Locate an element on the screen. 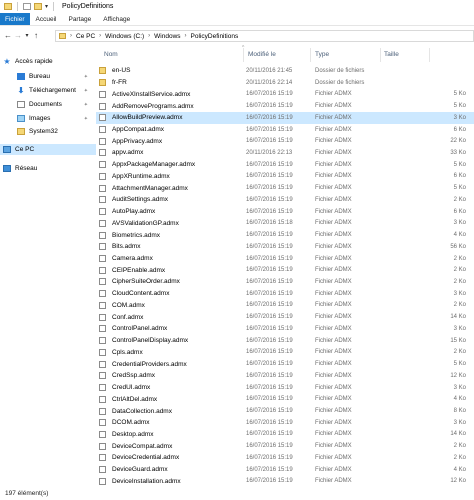  nav-network: Réseau is located at coordinates (48, 168).